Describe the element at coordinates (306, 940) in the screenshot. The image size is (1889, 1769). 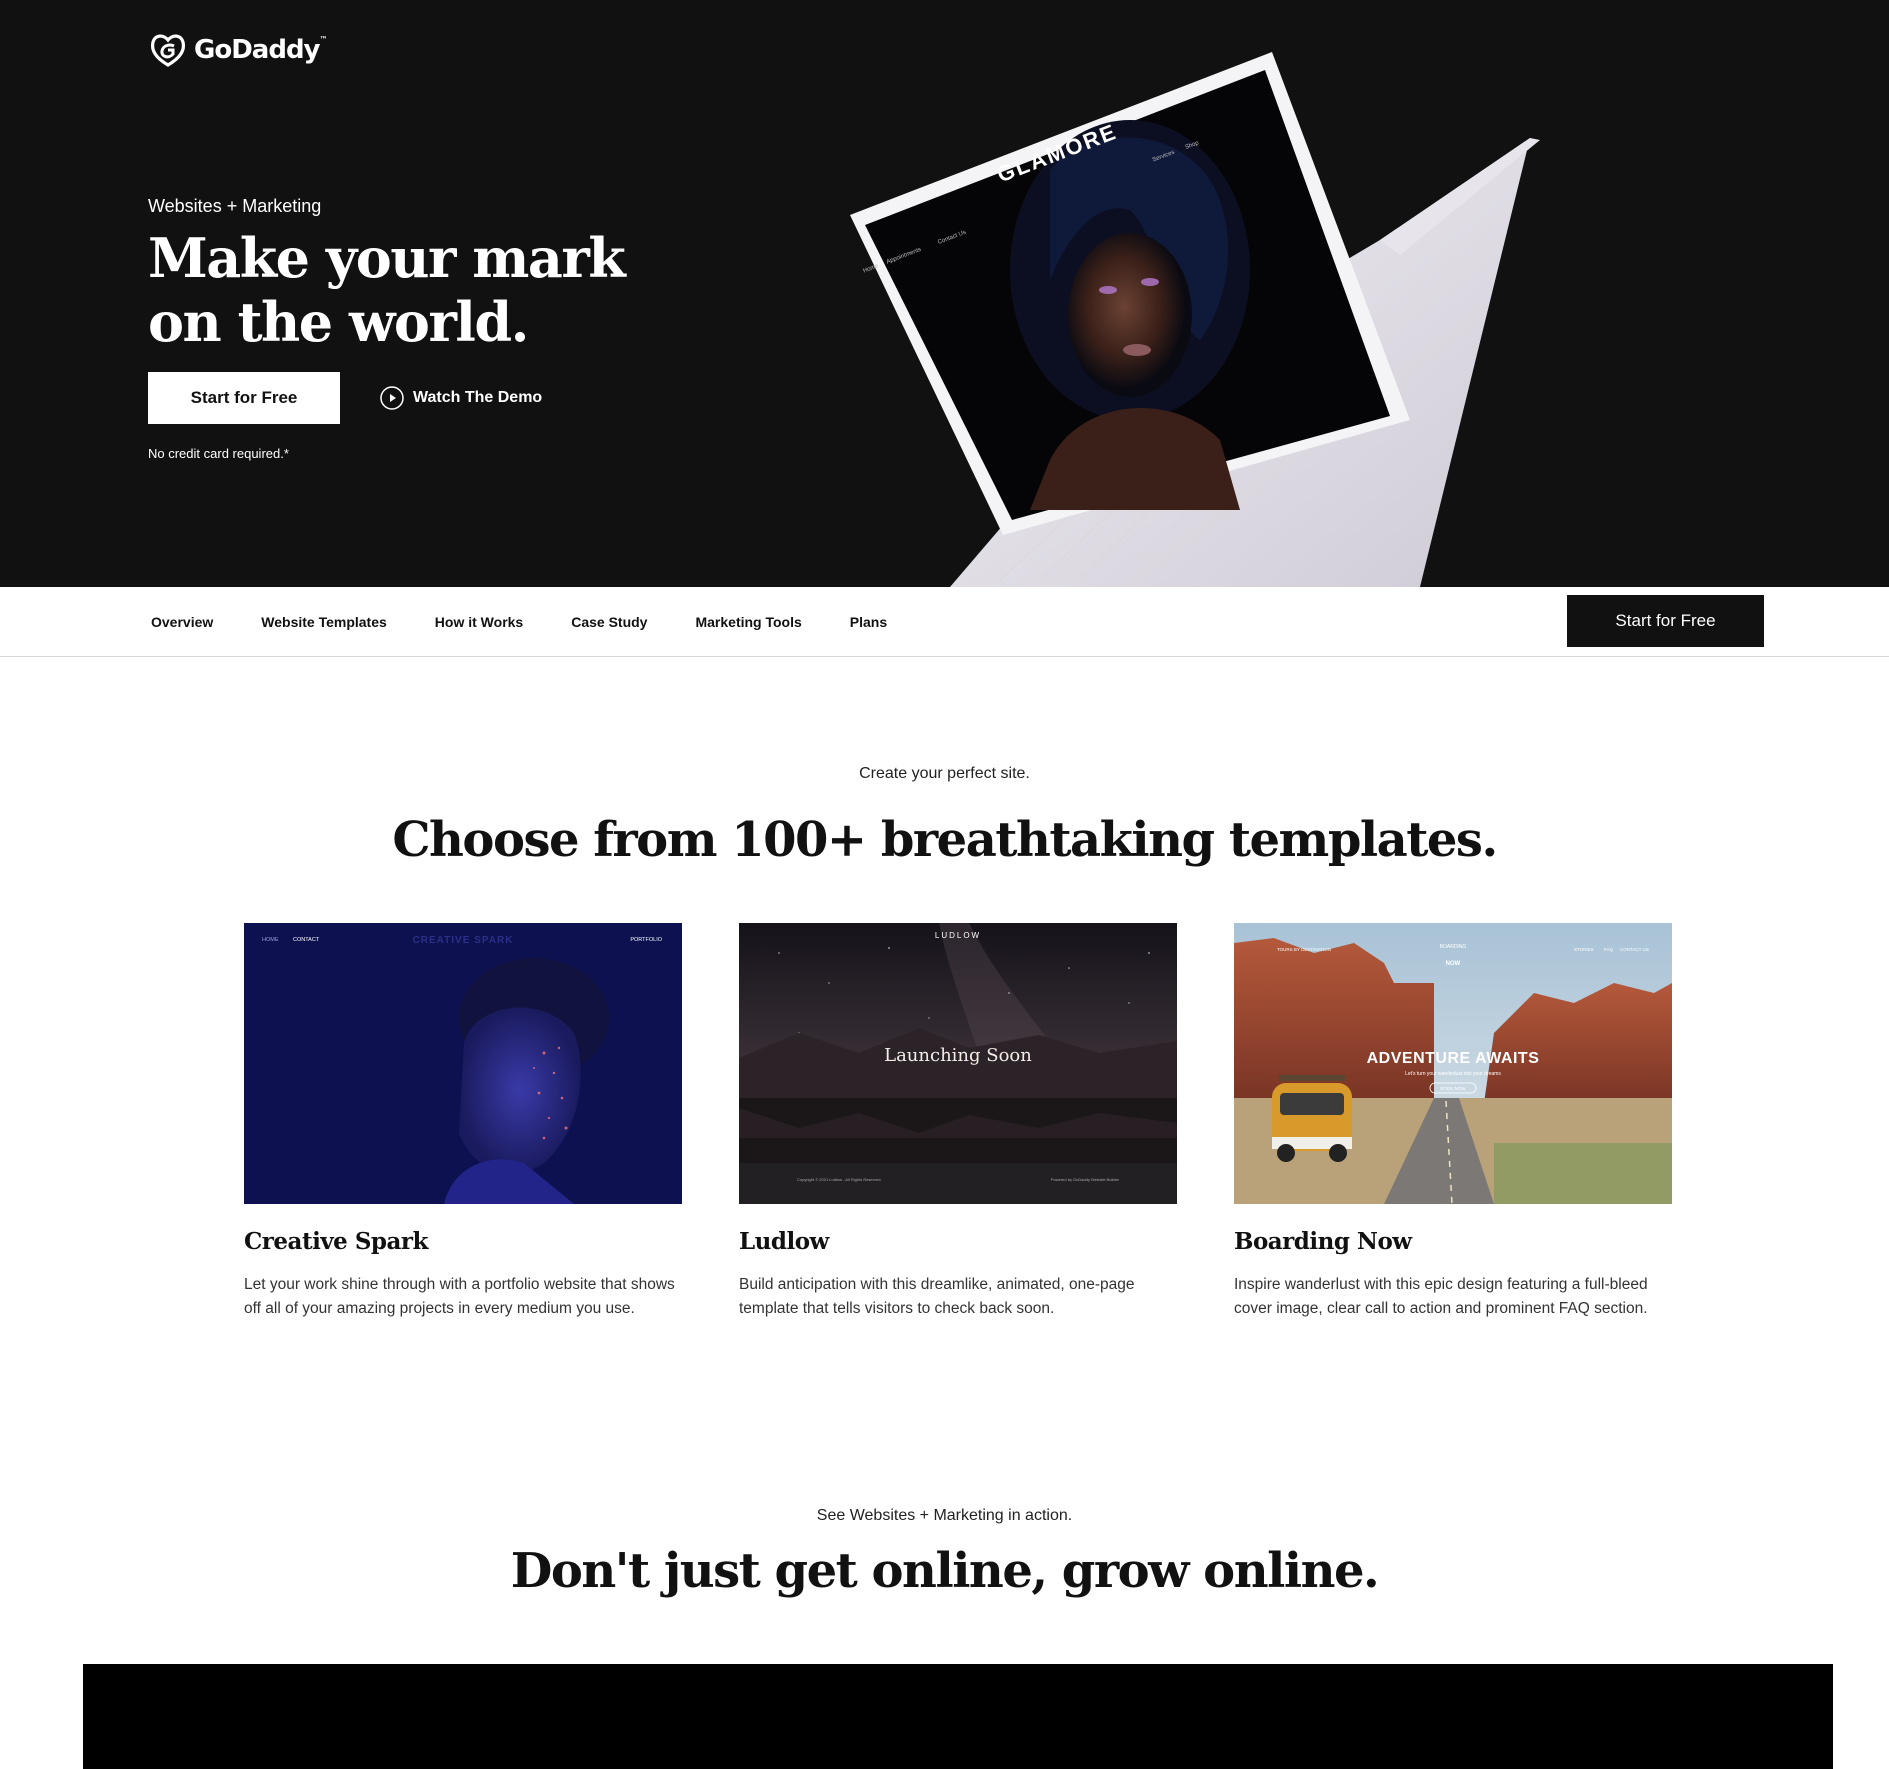
I see `cs-nav-contact: CONTACT` at that location.